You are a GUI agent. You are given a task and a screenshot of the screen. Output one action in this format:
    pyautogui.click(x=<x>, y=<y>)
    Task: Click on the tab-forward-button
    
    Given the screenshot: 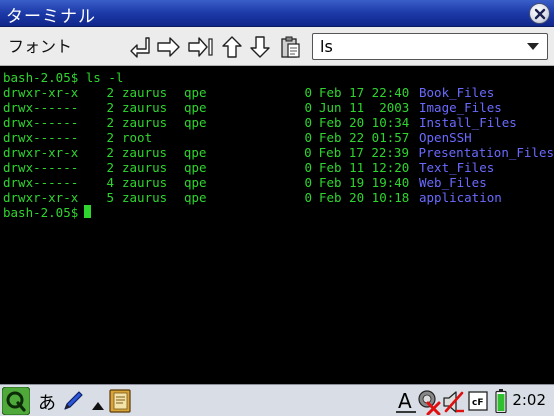 What is the action you would take?
    pyautogui.click(x=168, y=47)
    